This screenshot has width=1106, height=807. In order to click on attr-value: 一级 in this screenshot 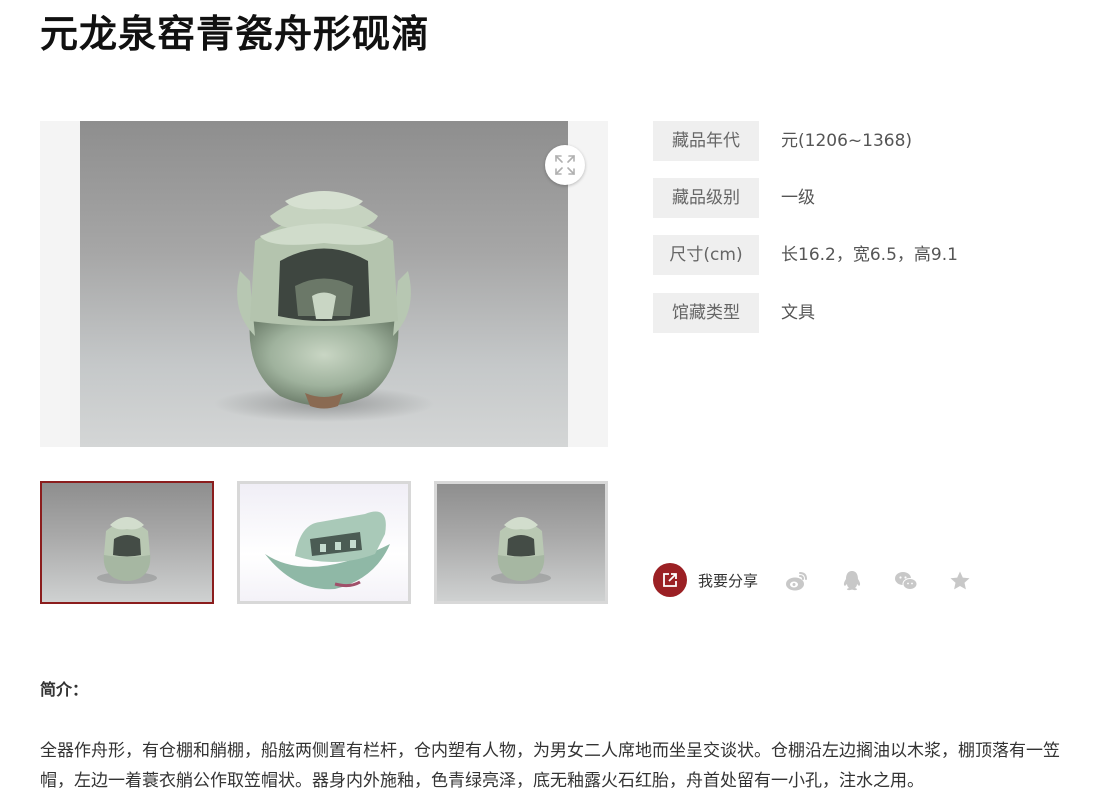, I will do `click(798, 198)`.